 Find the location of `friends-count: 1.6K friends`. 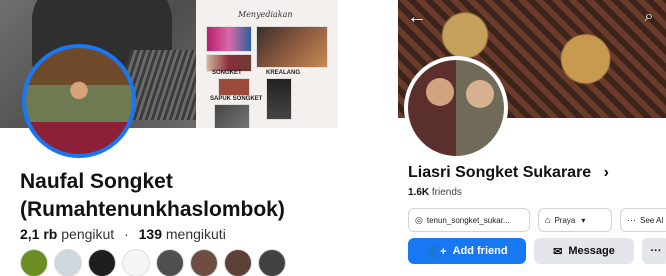

friends-count: 1.6K friends is located at coordinates (435, 192).